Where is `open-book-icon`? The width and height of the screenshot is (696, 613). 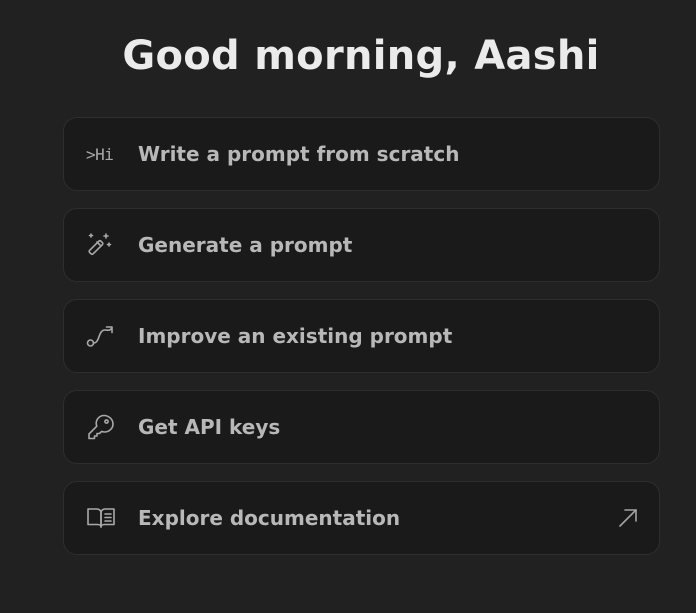 open-book-icon is located at coordinates (102, 518).